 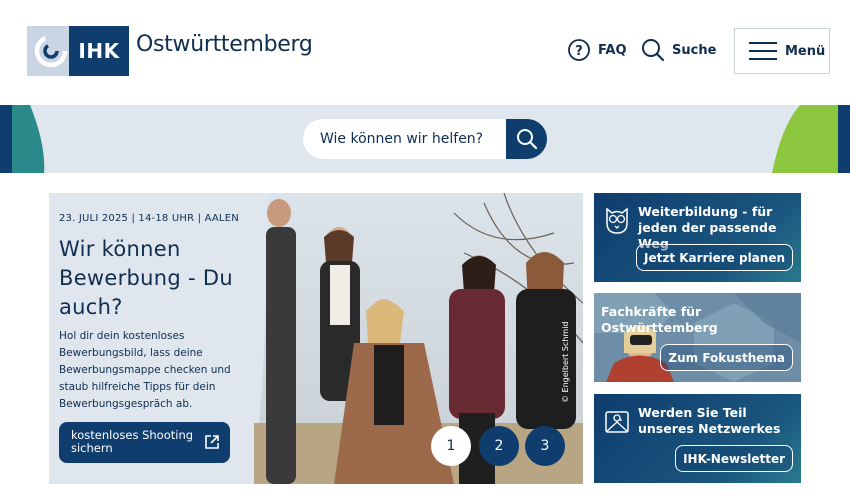 I want to click on hamburger-icon, so click(x=763, y=51).